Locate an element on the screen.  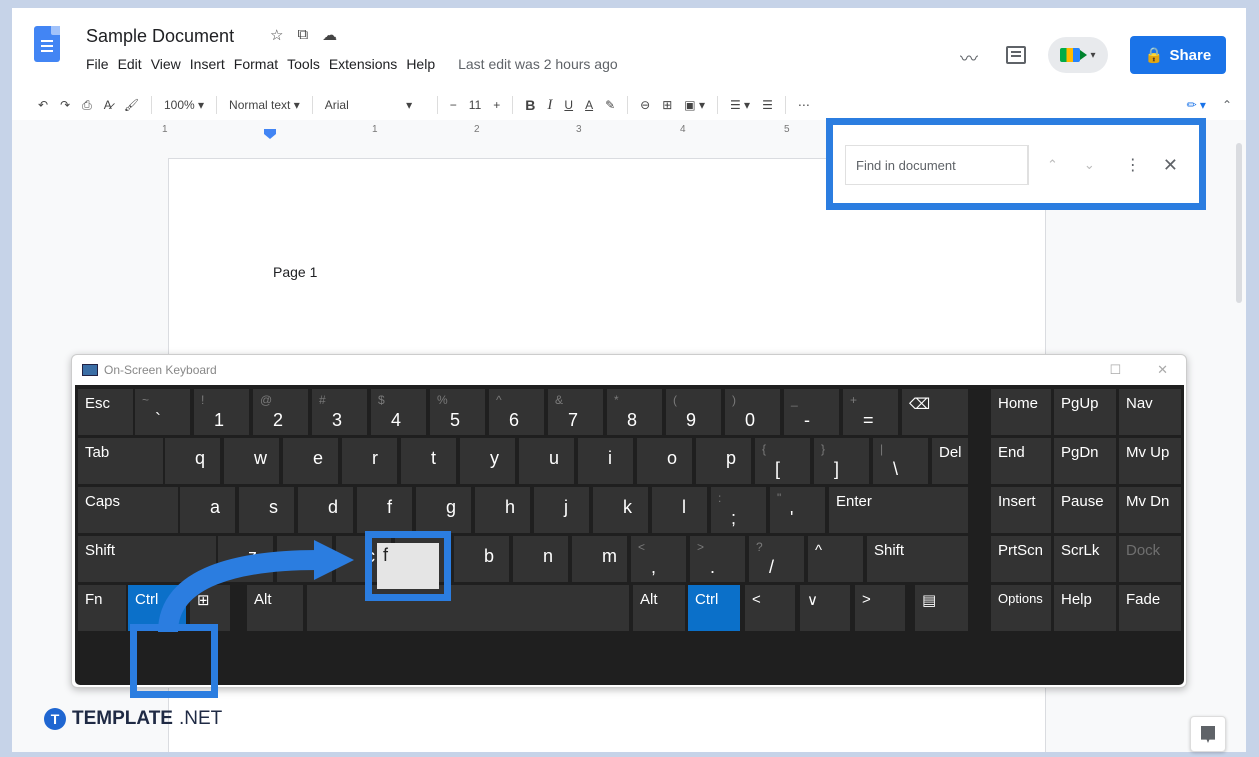
key-4: $4 is located at coordinates (398, 412).